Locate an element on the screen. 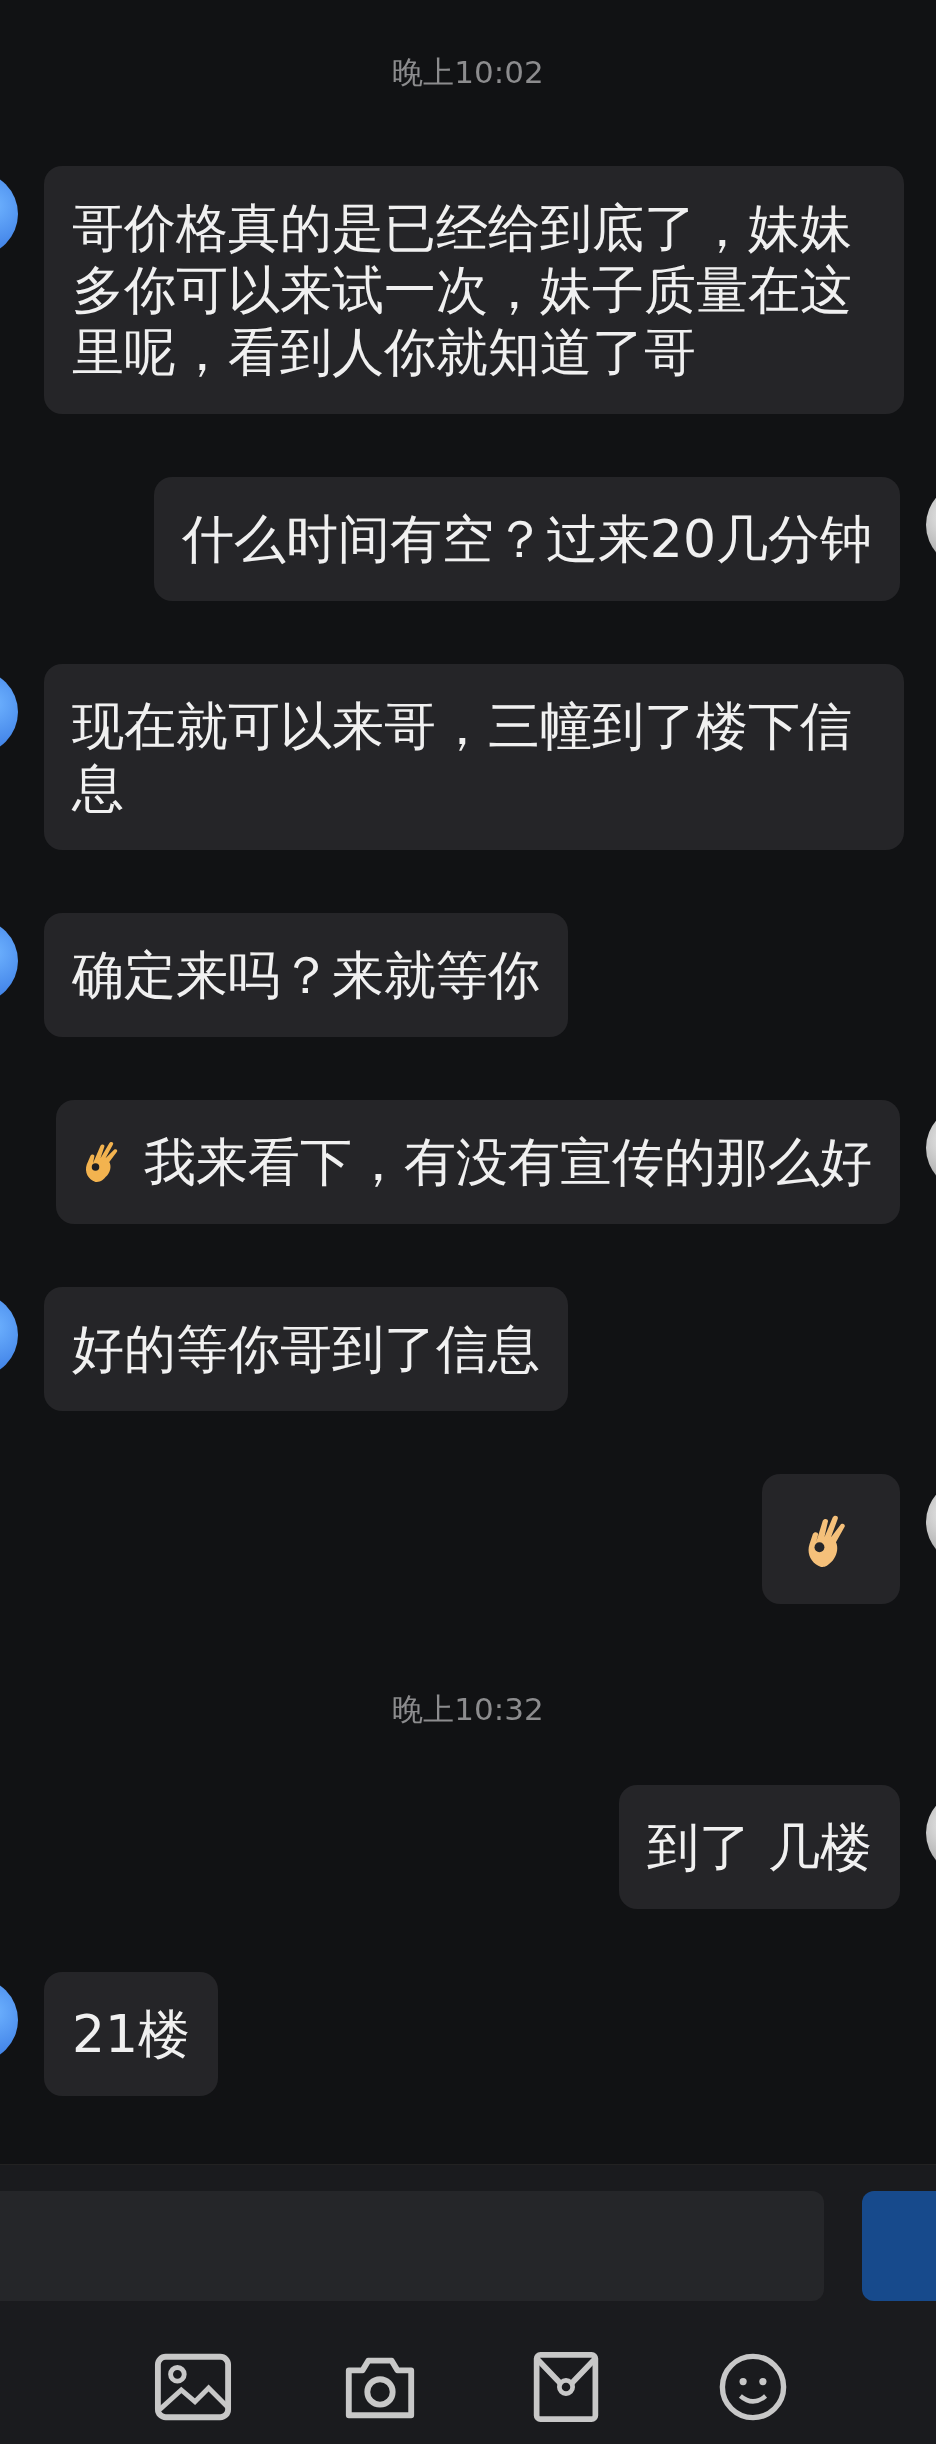 This screenshot has height=2444, width=936. image-icon is located at coordinates (193, 2387).